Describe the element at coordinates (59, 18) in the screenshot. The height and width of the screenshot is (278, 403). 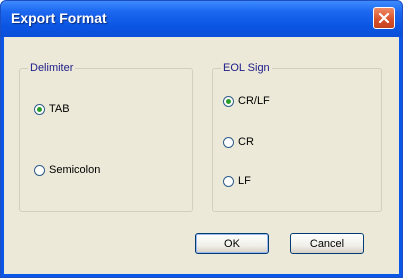
I see `dialog-title: Export Format` at that location.